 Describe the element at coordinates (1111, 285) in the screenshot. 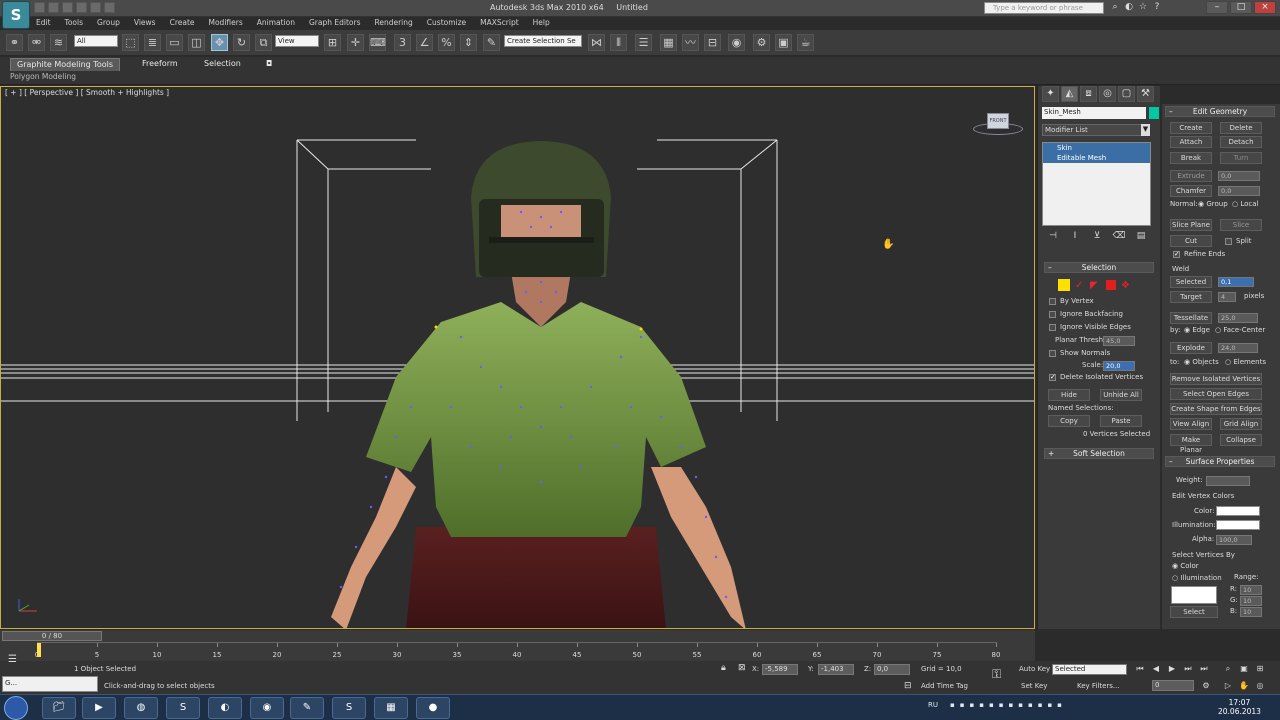

I see `polygon-mode-icon` at that location.